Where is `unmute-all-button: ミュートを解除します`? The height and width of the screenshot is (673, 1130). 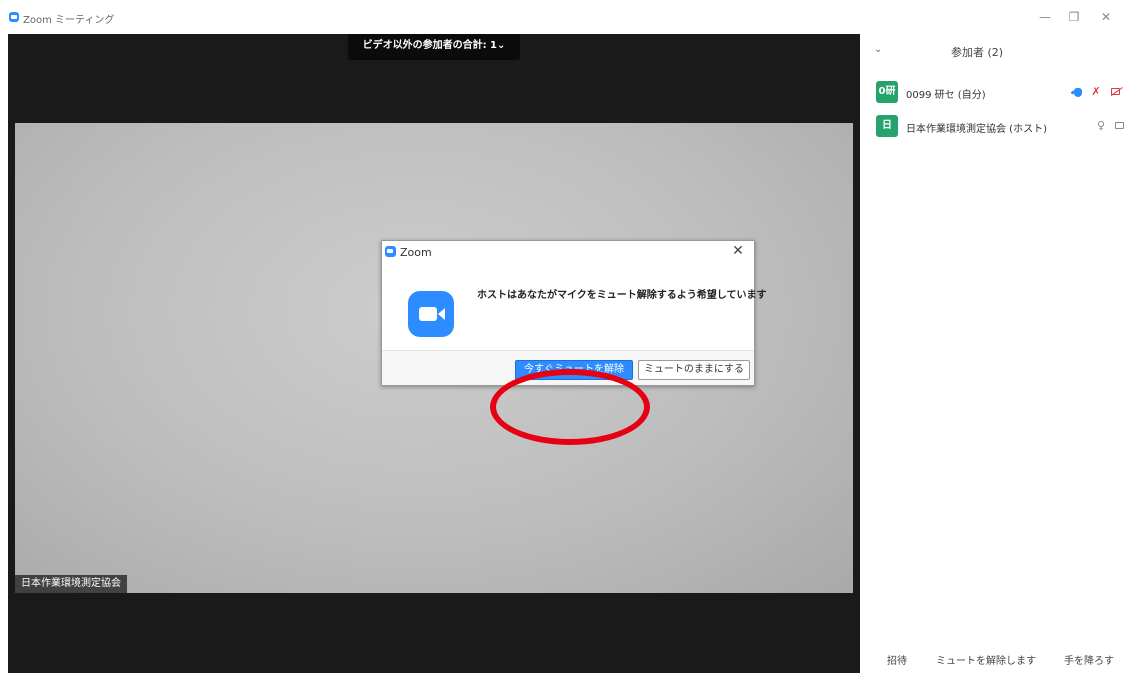
unmute-all-button: ミュートを解除します is located at coordinates (986, 662).